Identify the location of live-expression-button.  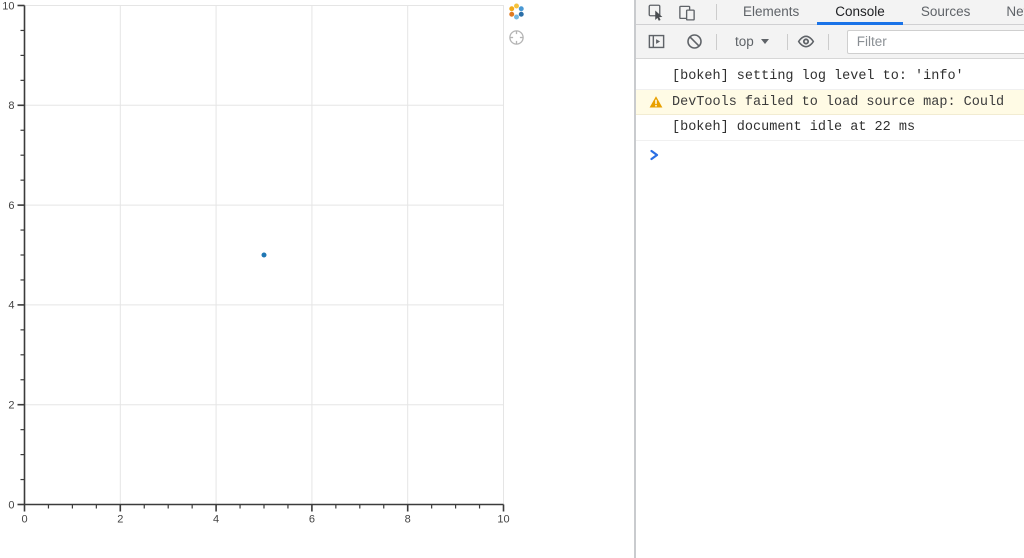
(806, 42).